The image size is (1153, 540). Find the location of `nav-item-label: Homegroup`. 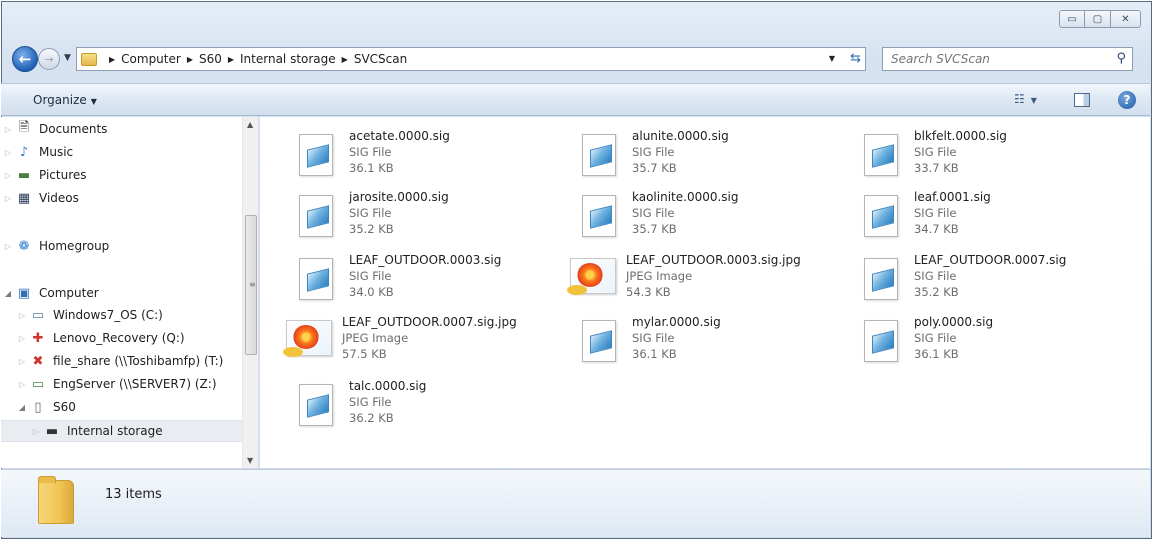

nav-item-label: Homegroup is located at coordinates (74, 246).